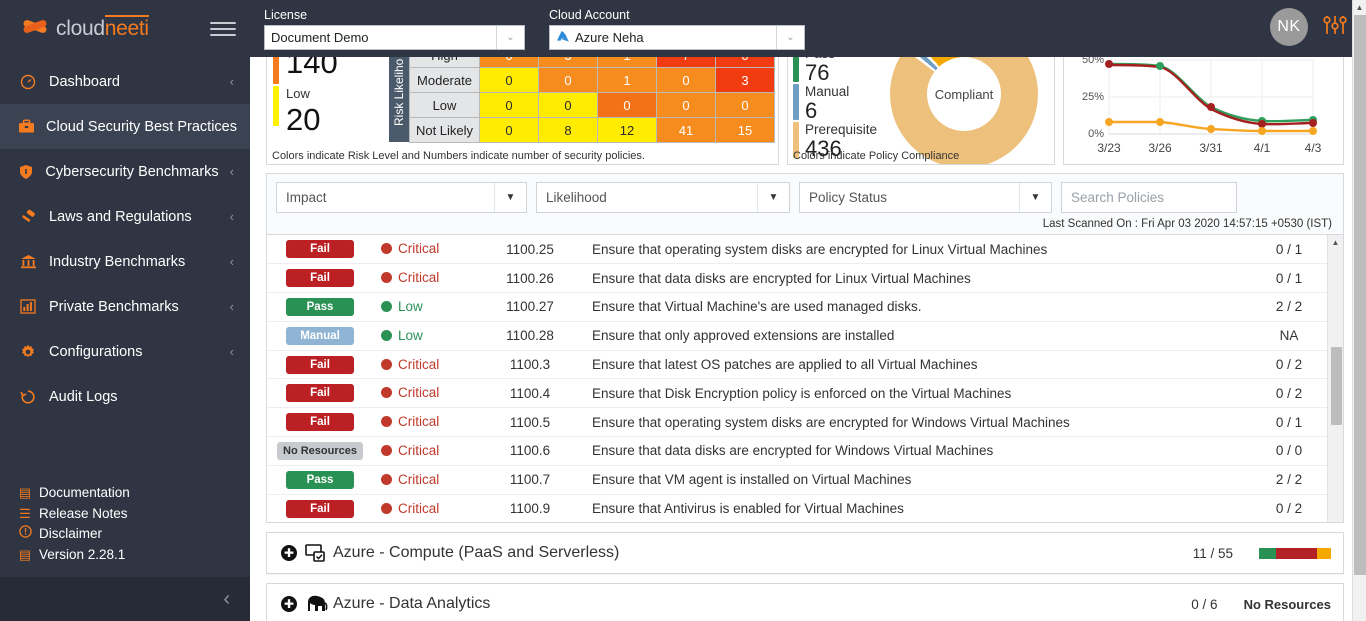 The image size is (1366, 621). Describe the element at coordinates (28, 306) in the screenshot. I see `bar-chart-icon` at that location.